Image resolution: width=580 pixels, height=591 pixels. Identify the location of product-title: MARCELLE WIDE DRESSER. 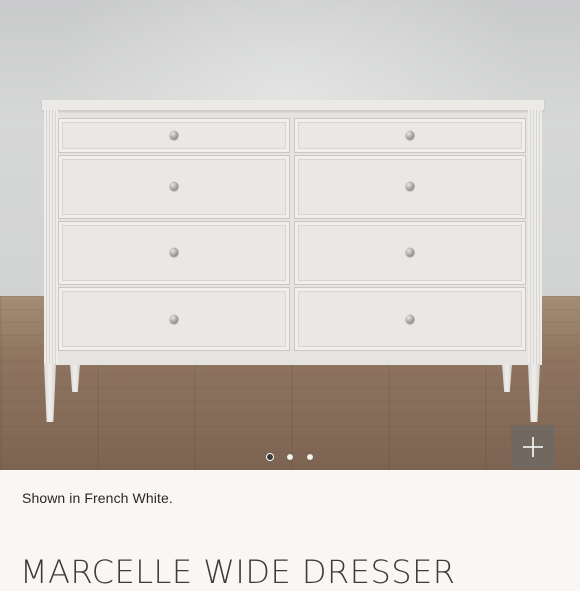
(238, 572).